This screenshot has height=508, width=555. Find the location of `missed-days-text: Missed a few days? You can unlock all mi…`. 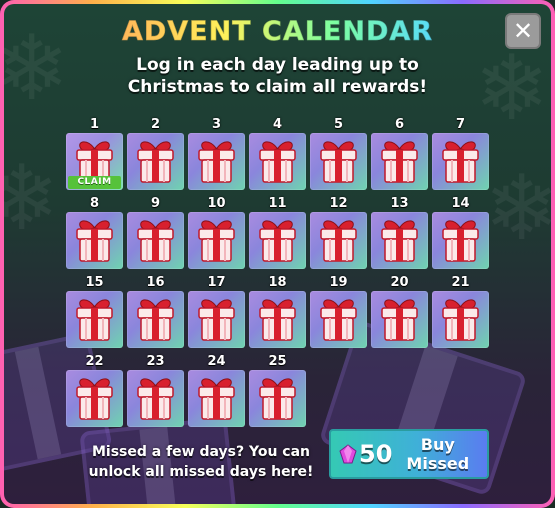

missed-days-text: Missed a few days? You can unlock all mi… is located at coordinates (201, 462).